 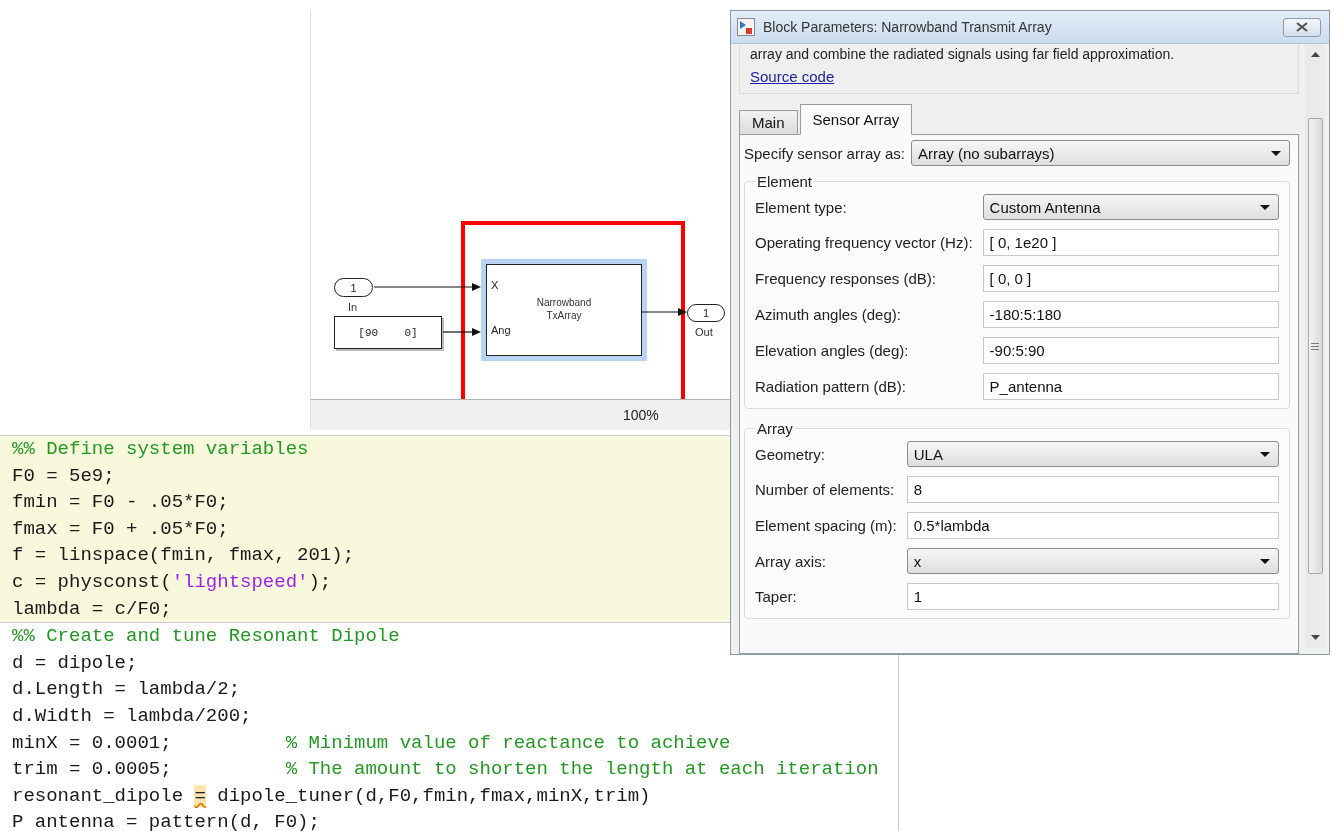 I want to click on field-label: Element type:, so click(x=801, y=207).